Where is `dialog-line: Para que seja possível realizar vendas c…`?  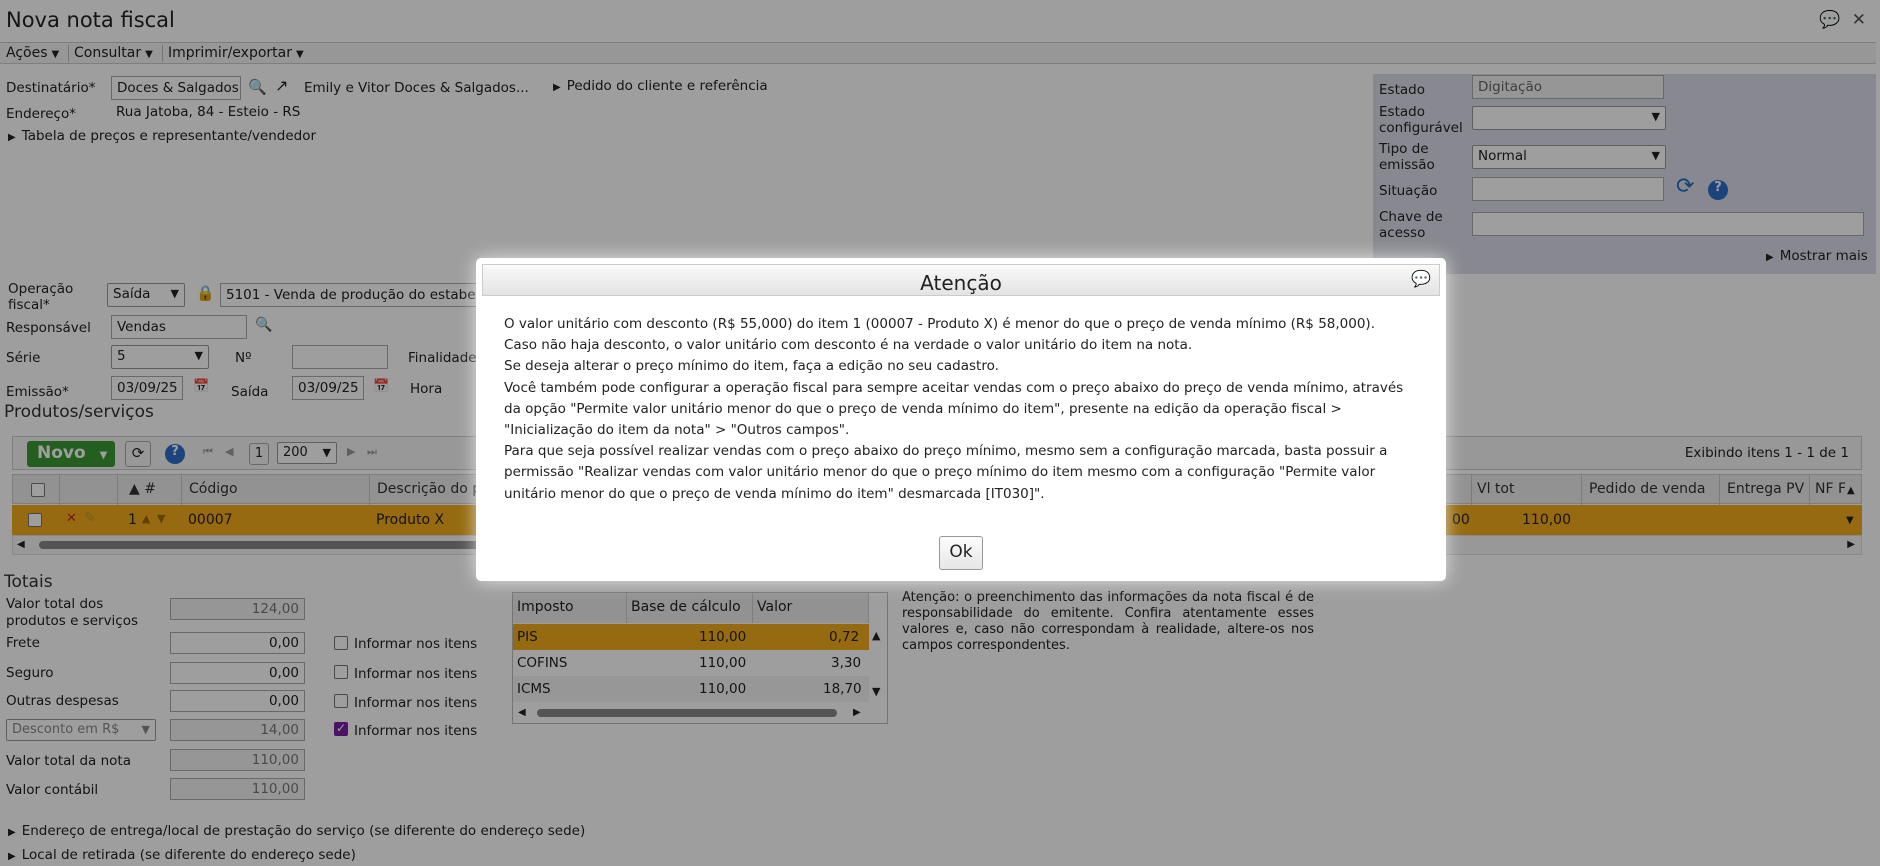 dialog-line: Para que seja possível realizar vendas c… is located at coordinates (946, 472).